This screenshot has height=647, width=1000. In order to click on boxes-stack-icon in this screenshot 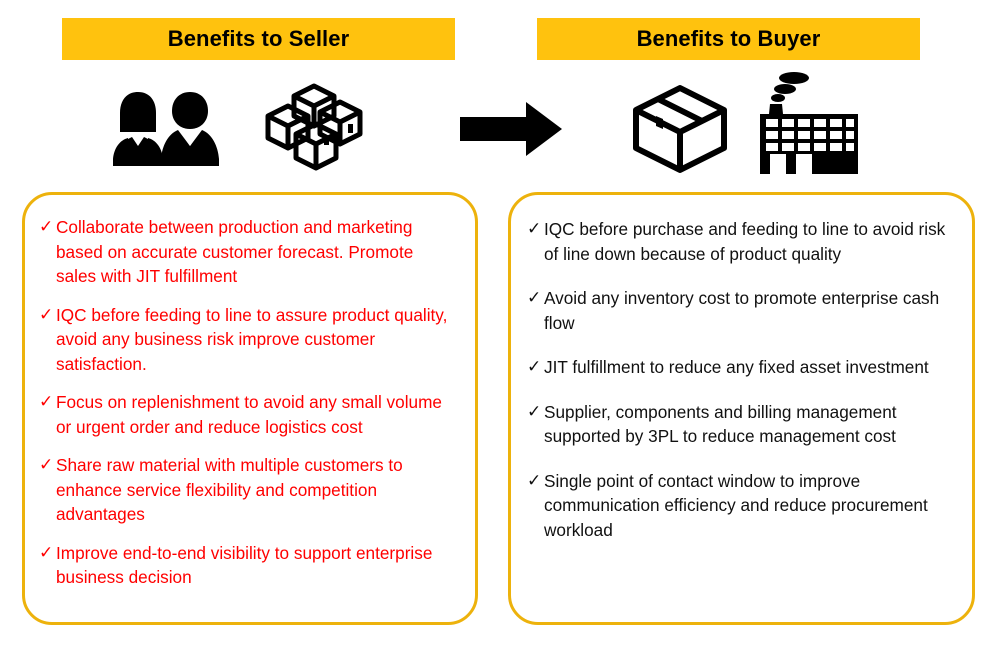, I will do `click(318, 128)`.